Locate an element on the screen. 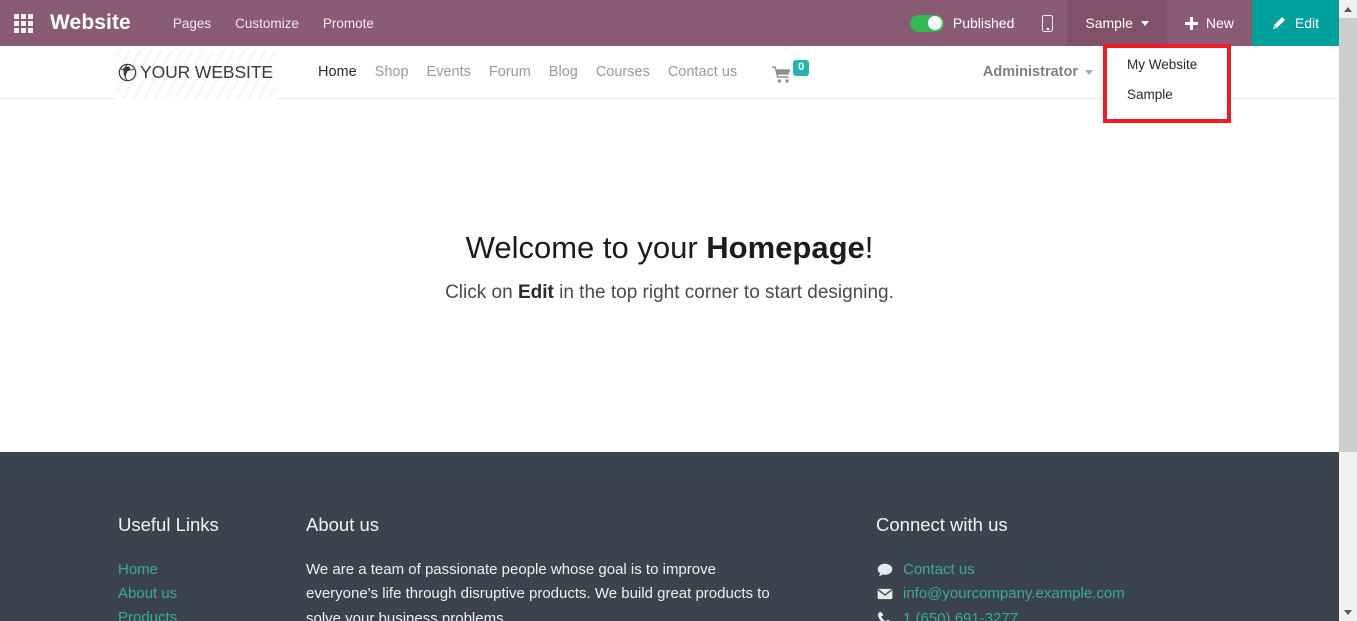 This screenshot has width=1357, height=621. nav-link-events: Events is located at coordinates (449, 72).